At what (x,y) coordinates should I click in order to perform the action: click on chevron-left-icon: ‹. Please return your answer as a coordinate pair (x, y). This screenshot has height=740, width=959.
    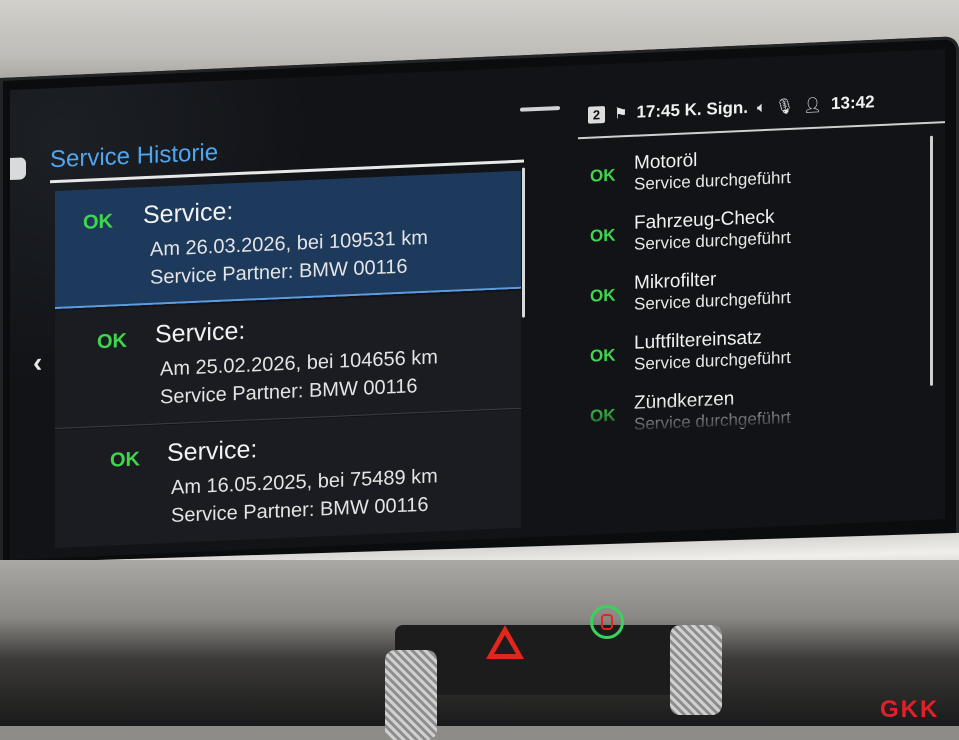
    Looking at the image, I should click on (37, 363).